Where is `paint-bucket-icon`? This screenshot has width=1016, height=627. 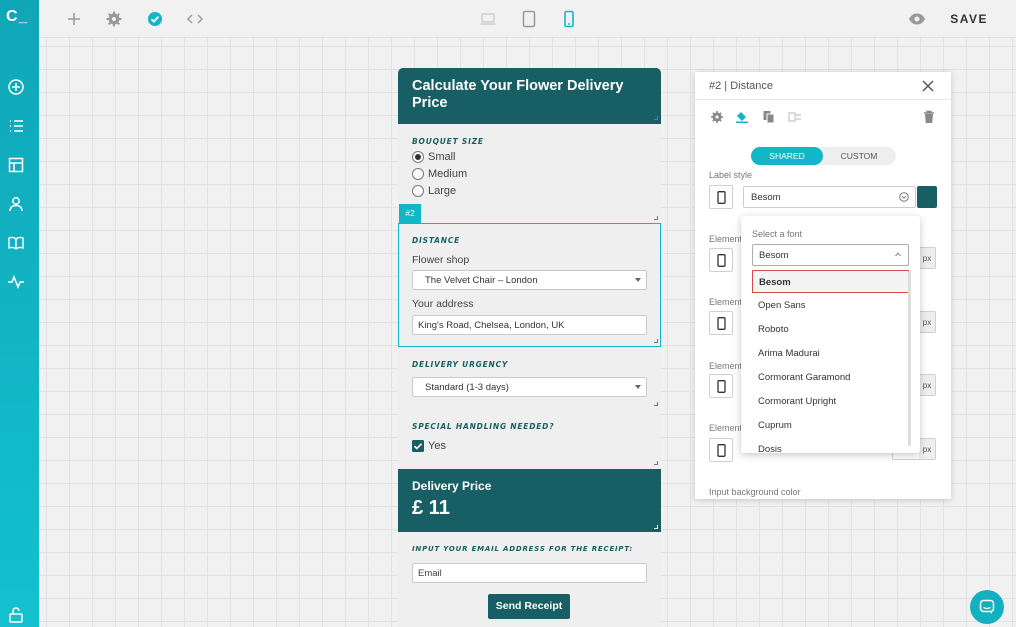 paint-bucket-icon is located at coordinates (742, 116).